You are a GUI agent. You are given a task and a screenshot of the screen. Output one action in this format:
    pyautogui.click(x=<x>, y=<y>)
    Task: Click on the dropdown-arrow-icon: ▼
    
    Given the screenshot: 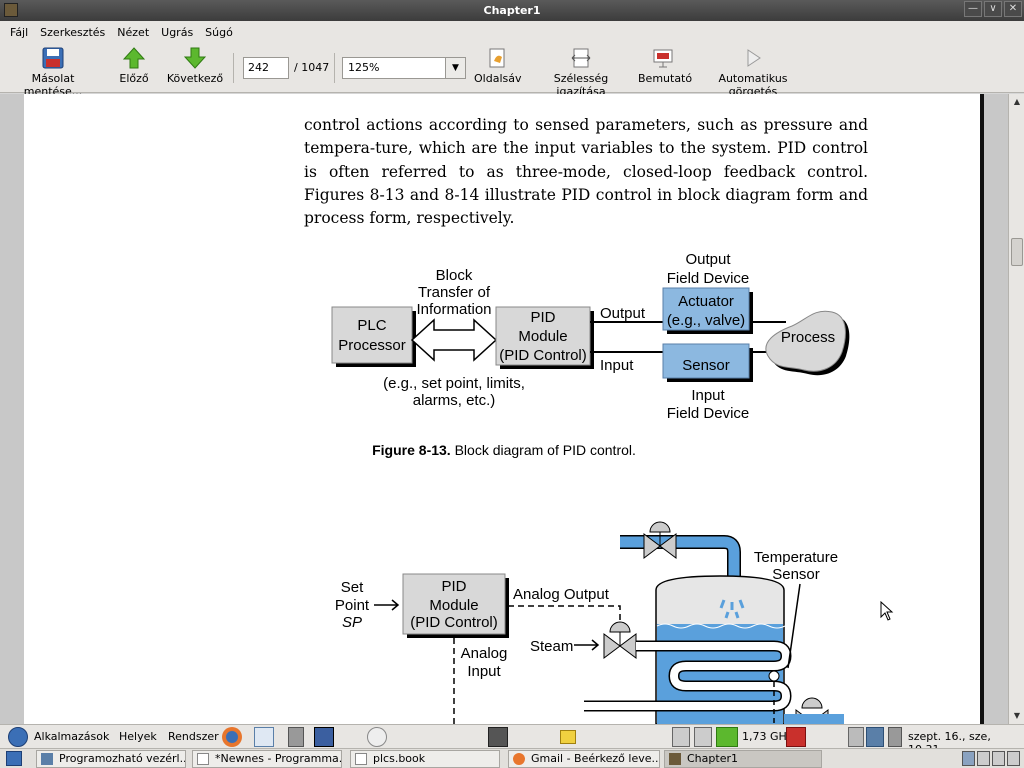 What is the action you would take?
    pyautogui.click(x=455, y=68)
    